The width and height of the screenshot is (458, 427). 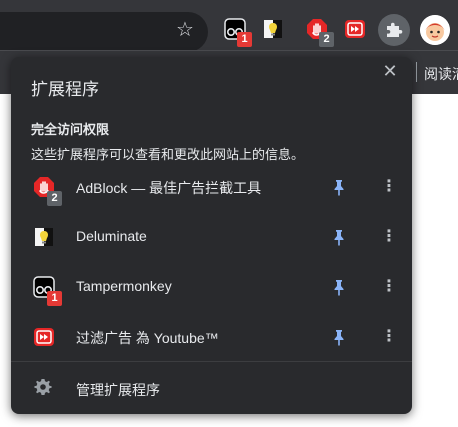 I want to click on avatar-icon, so click(x=435, y=30).